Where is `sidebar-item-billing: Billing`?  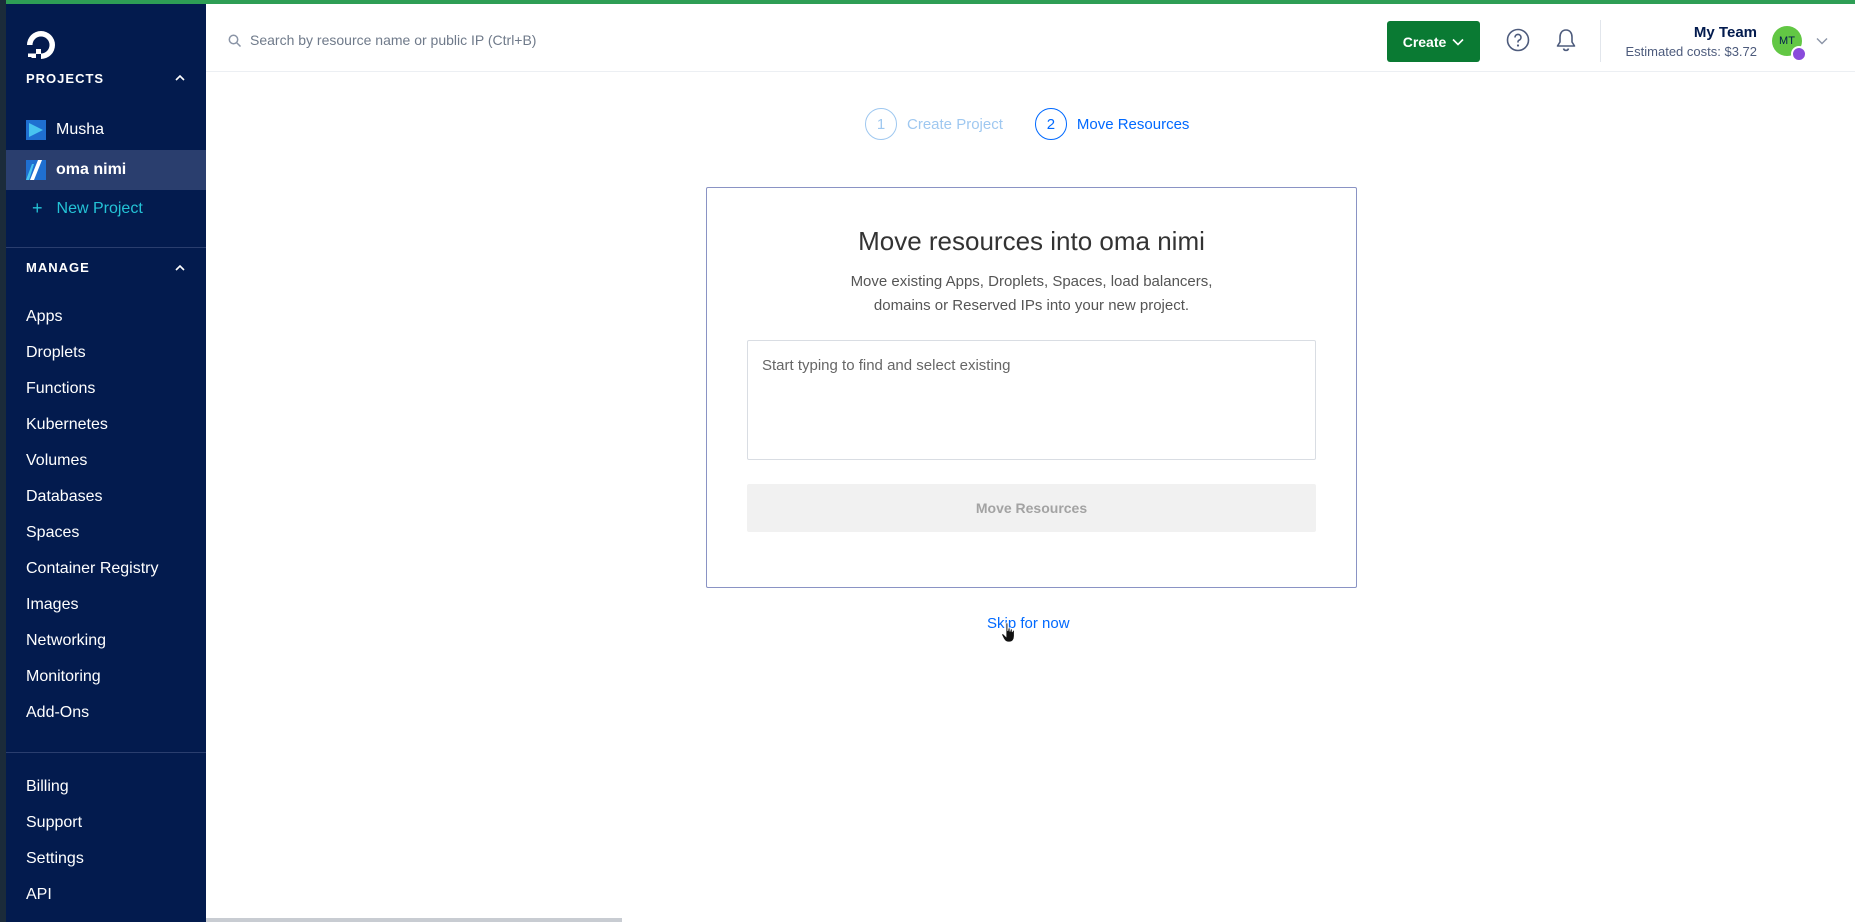
sidebar-item-billing: Billing is located at coordinates (47, 787).